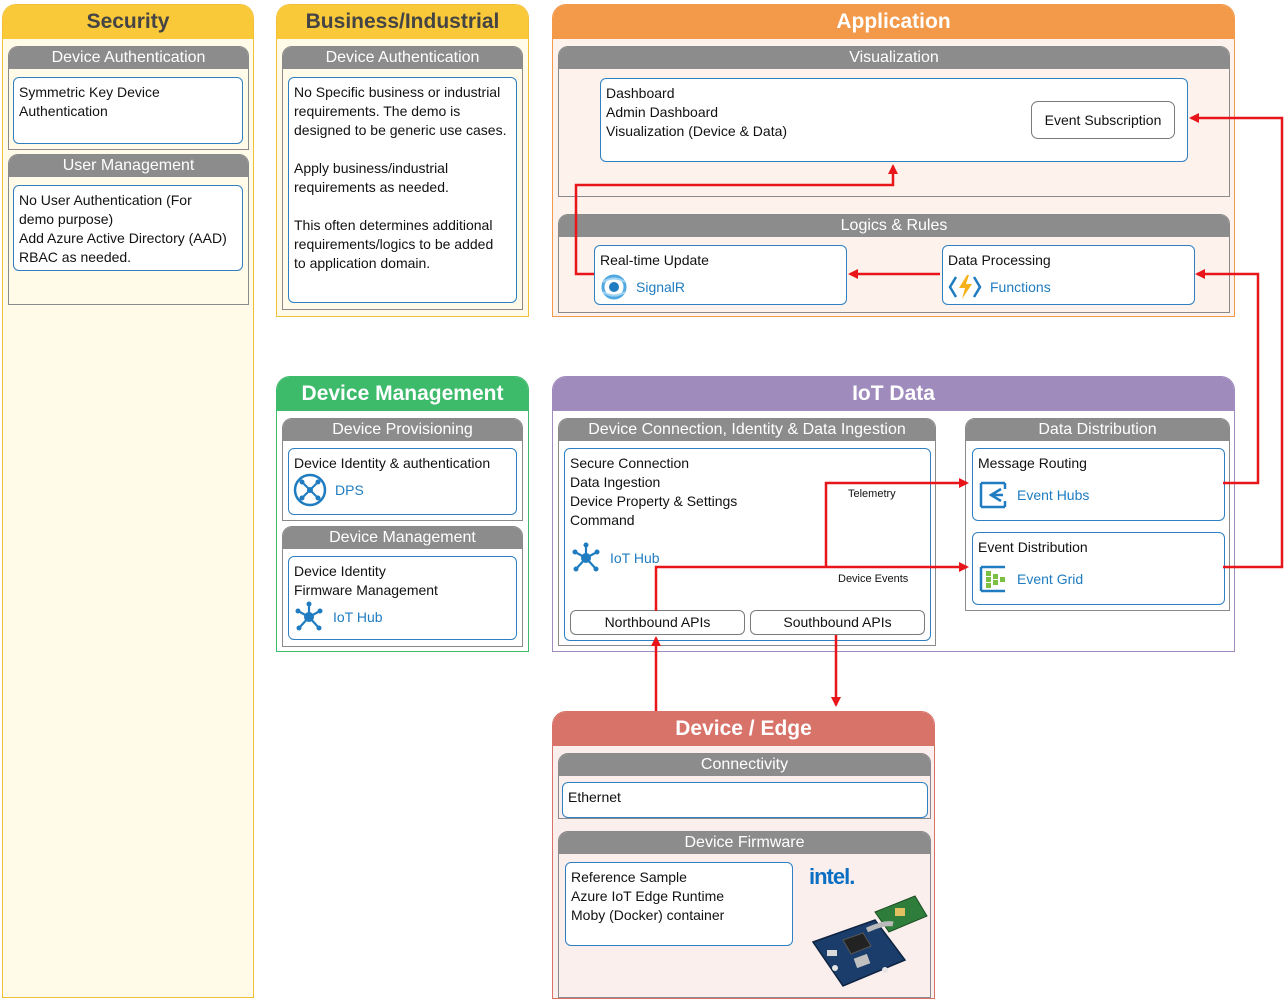 This screenshot has width=1285, height=999. Describe the element at coordinates (872, 494) in the screenshot. I see `telemetry-label: Telemetry` at that location.